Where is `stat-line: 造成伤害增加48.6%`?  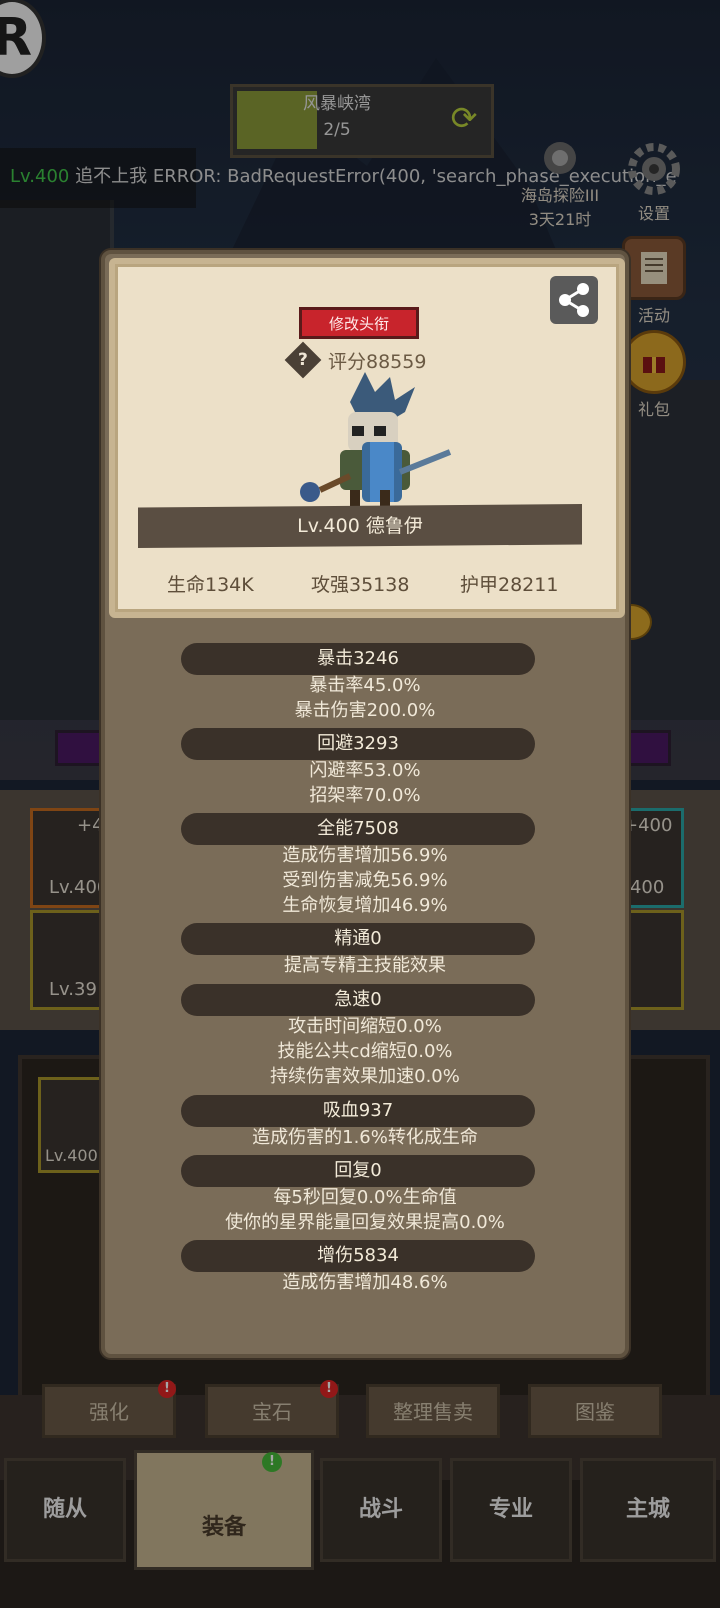
stat-line: 造成伤害增加48.6% is located at coordinates (365, 1282).